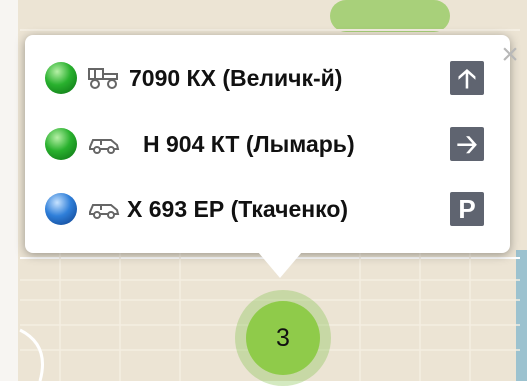 Image resolution: width=527 pixels, height=386 pixels. I want to click on vehicle-row: Х 693 ЕР (Ткаченко), so click(196, 209).